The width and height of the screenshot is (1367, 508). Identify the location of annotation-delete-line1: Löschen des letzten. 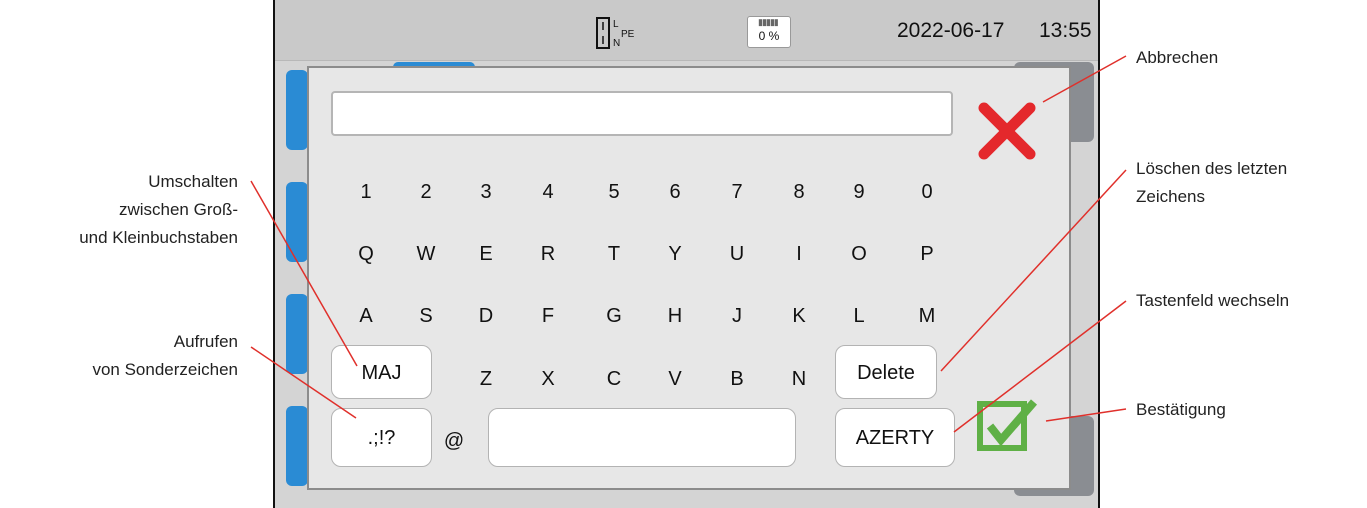
(1212, 168).